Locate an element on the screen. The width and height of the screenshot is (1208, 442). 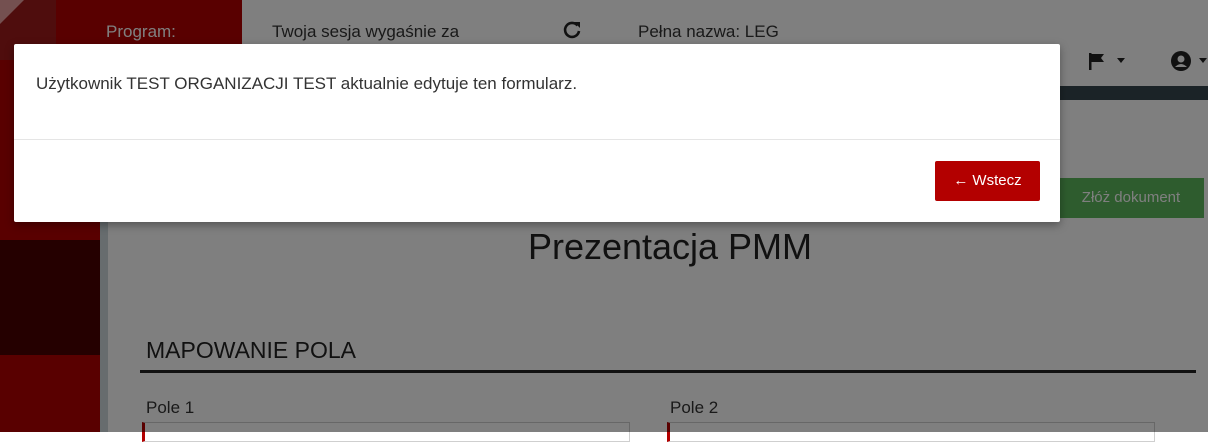
arrow-left-icon: ← is located at coordinates (961, 180).